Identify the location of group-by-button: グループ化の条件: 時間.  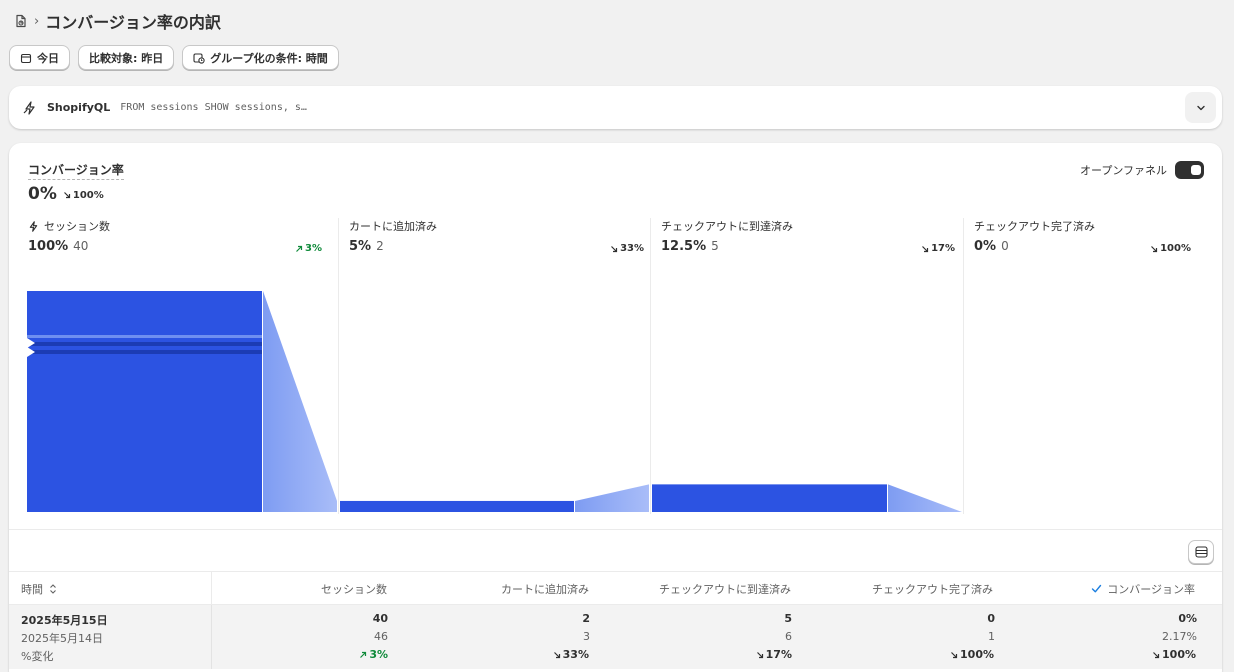
(260, 57).